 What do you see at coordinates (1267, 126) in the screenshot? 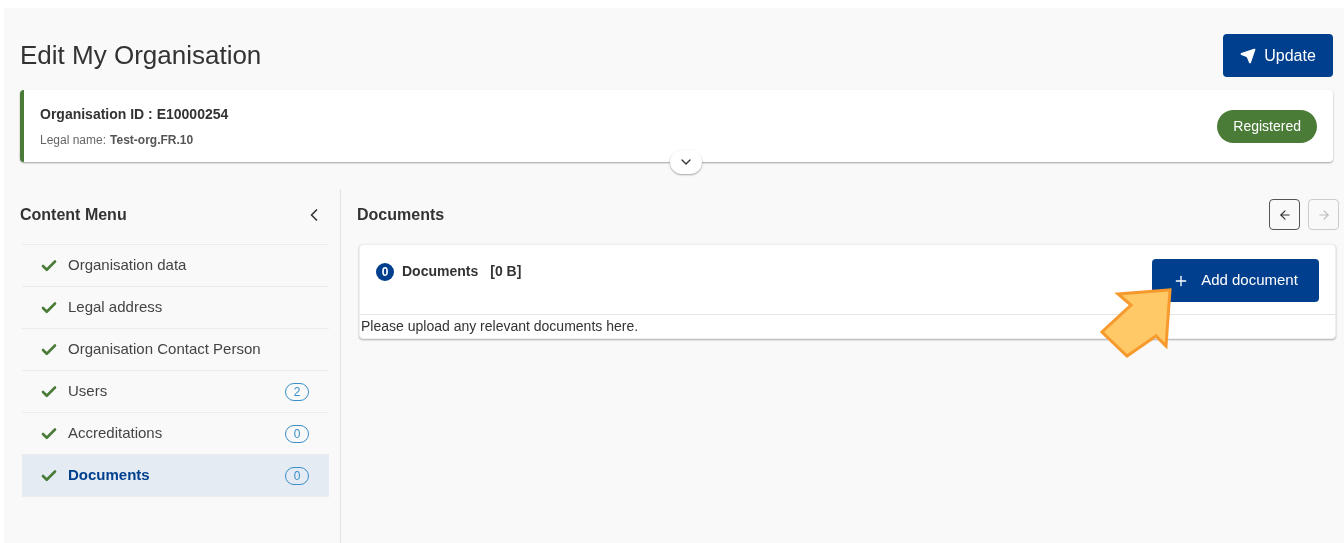
I see `status-badge: Registered` at bounding box center [1267, 126].